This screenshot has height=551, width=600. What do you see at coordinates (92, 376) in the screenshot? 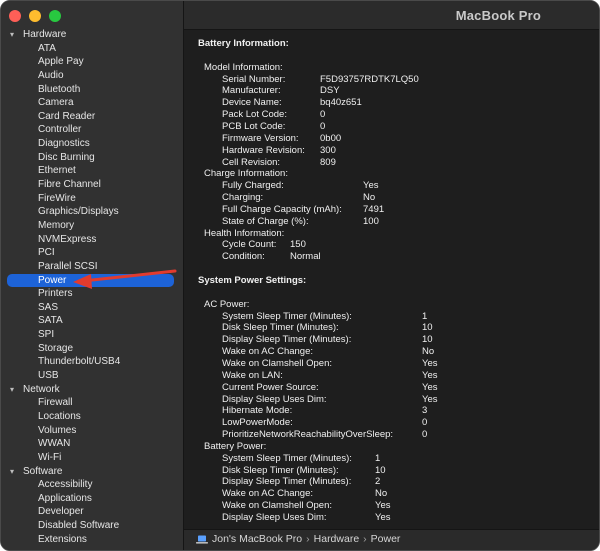
I see `sidebar-item-usb: USB` at bounding box center [92, 376].